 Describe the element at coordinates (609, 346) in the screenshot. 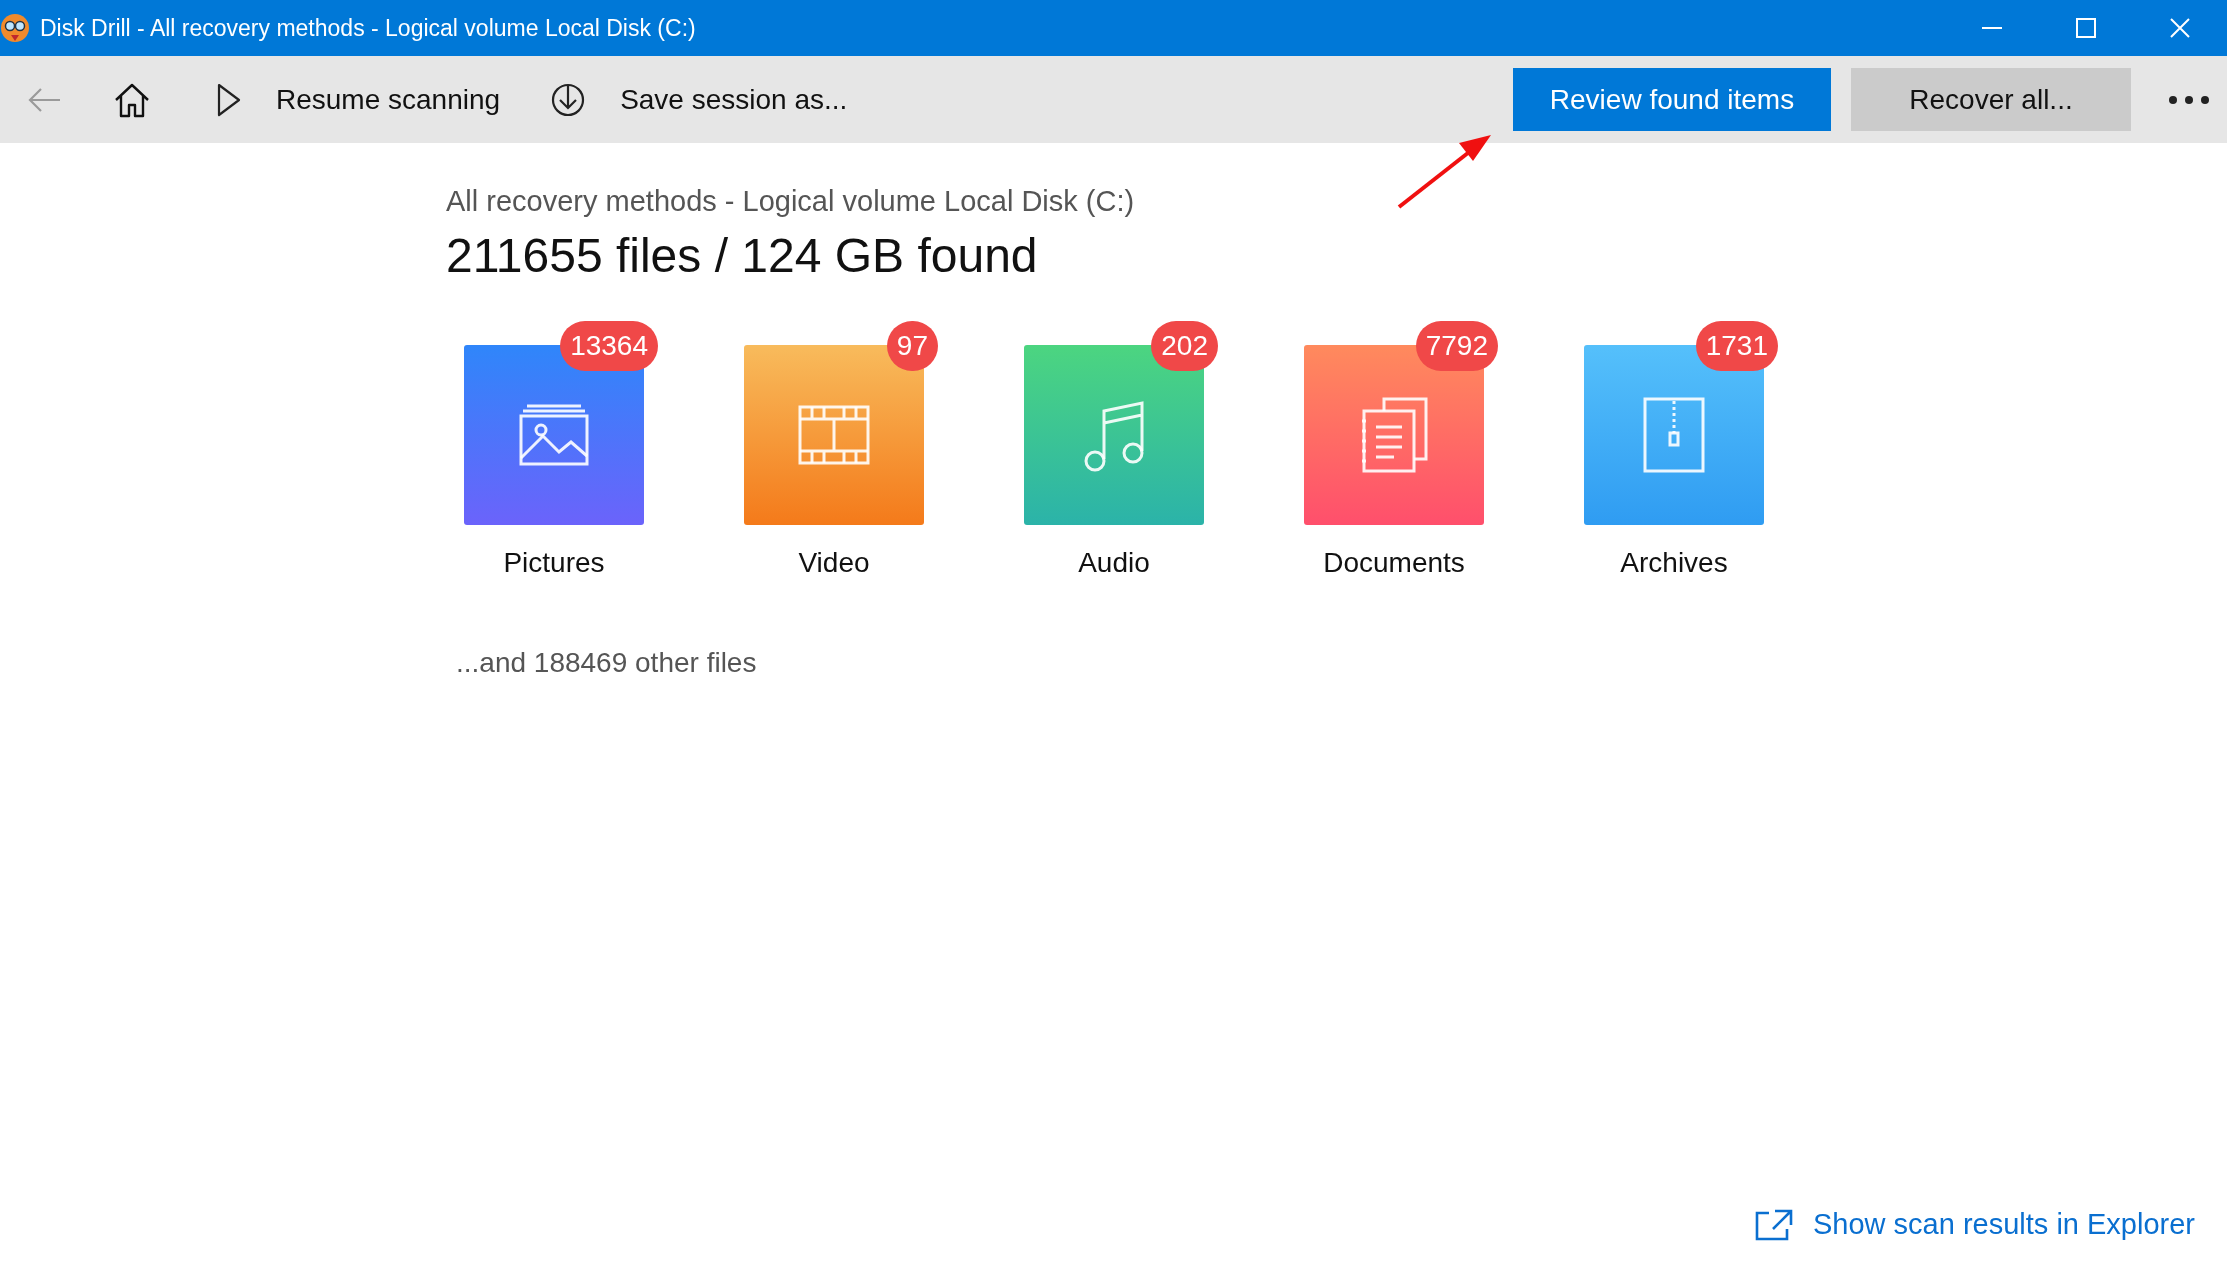

I see `count-badge: 13364` at that location.